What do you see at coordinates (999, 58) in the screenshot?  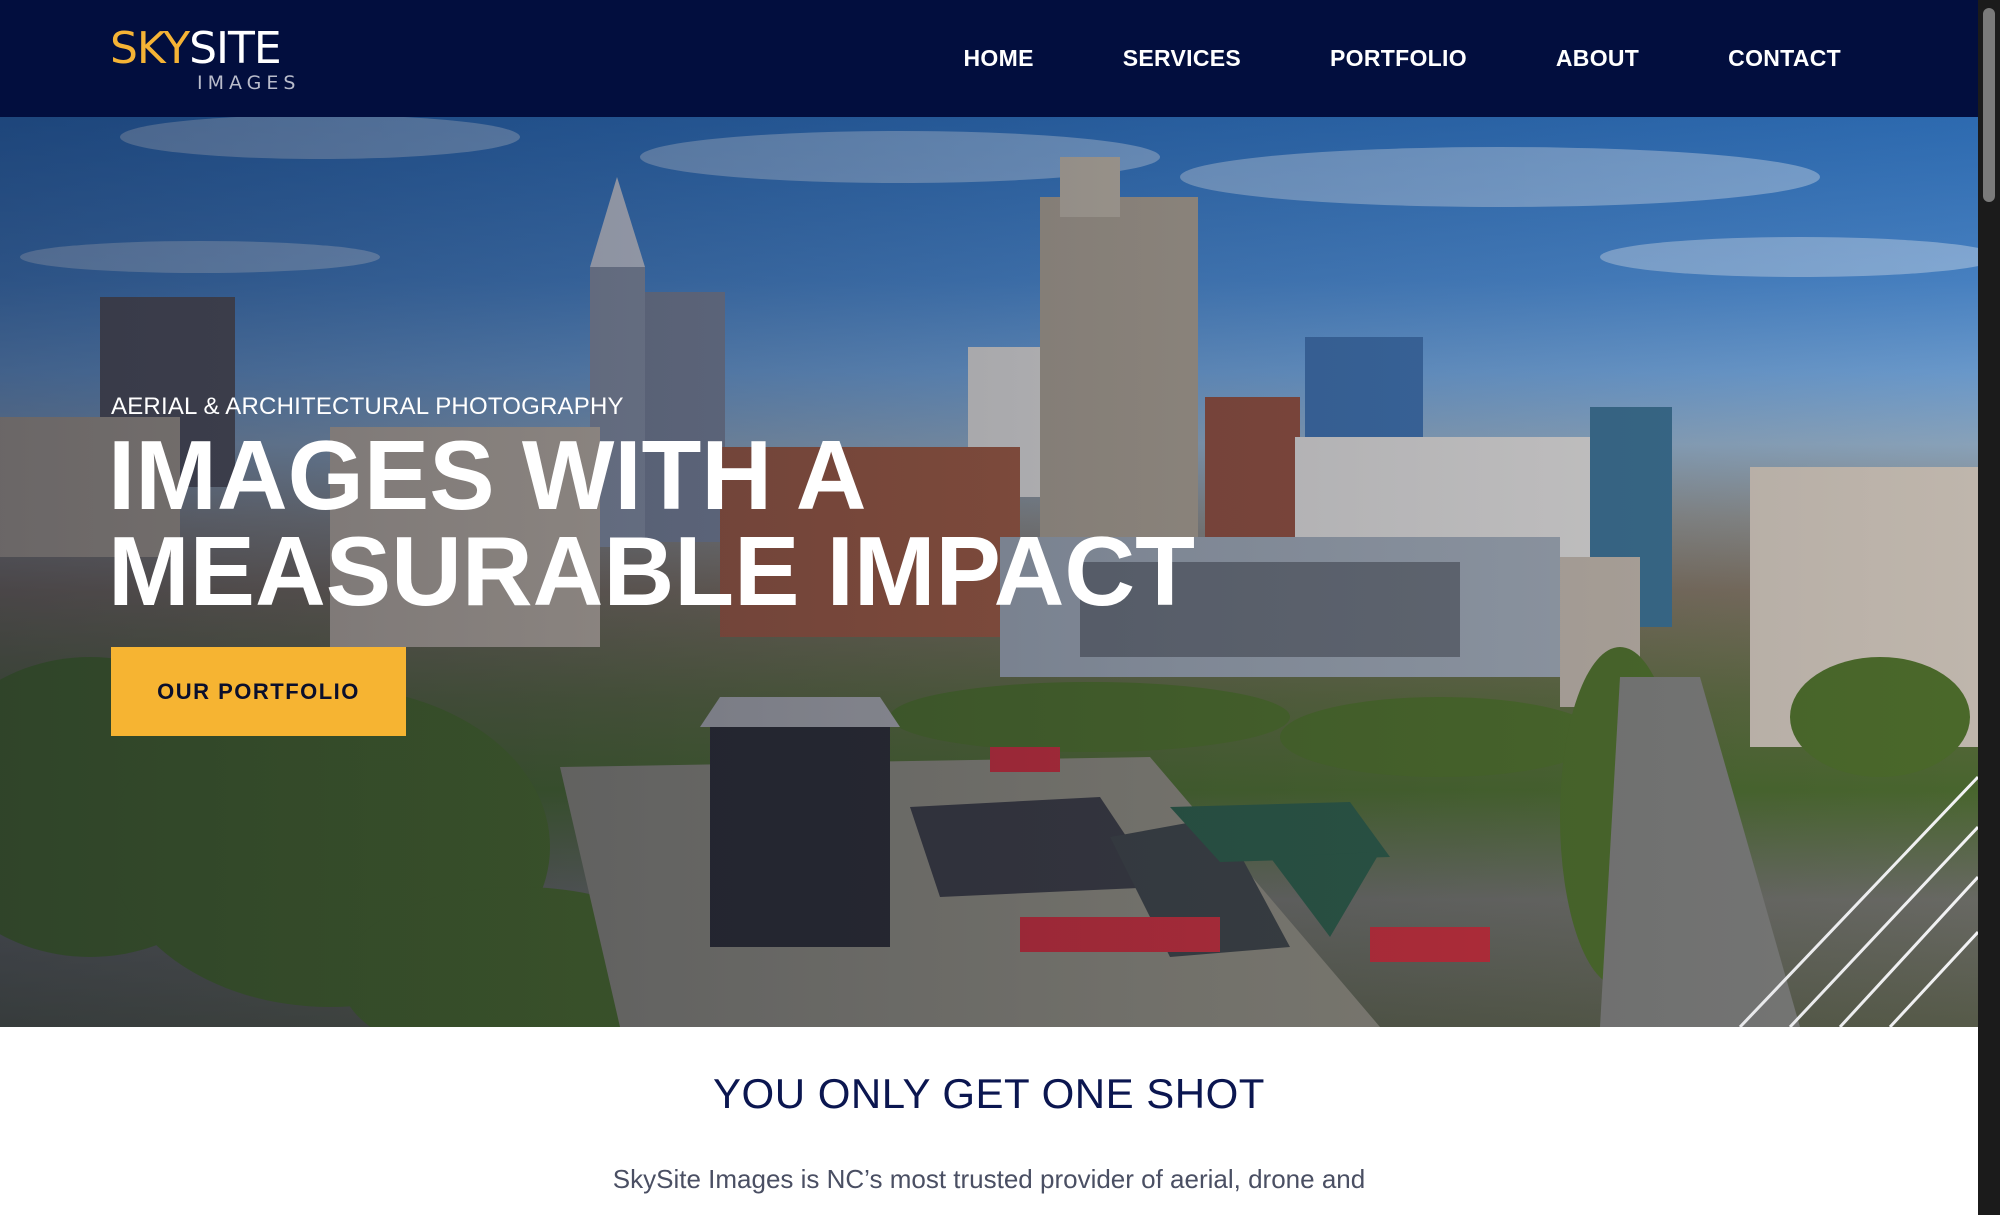 I see `nav-home: HOME` at bounding box center [999, 58].